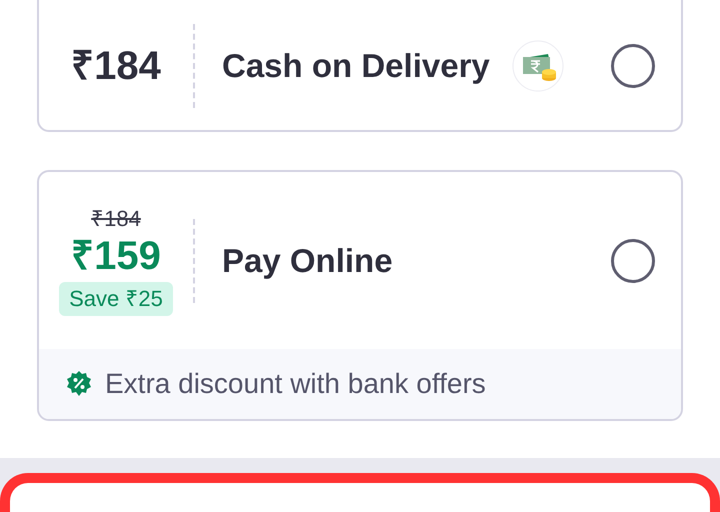 Image resolution: width=720 pixels, height=512 pixels. I want to click on offer-text: Extra discount with bank offers, so click(295, 384).